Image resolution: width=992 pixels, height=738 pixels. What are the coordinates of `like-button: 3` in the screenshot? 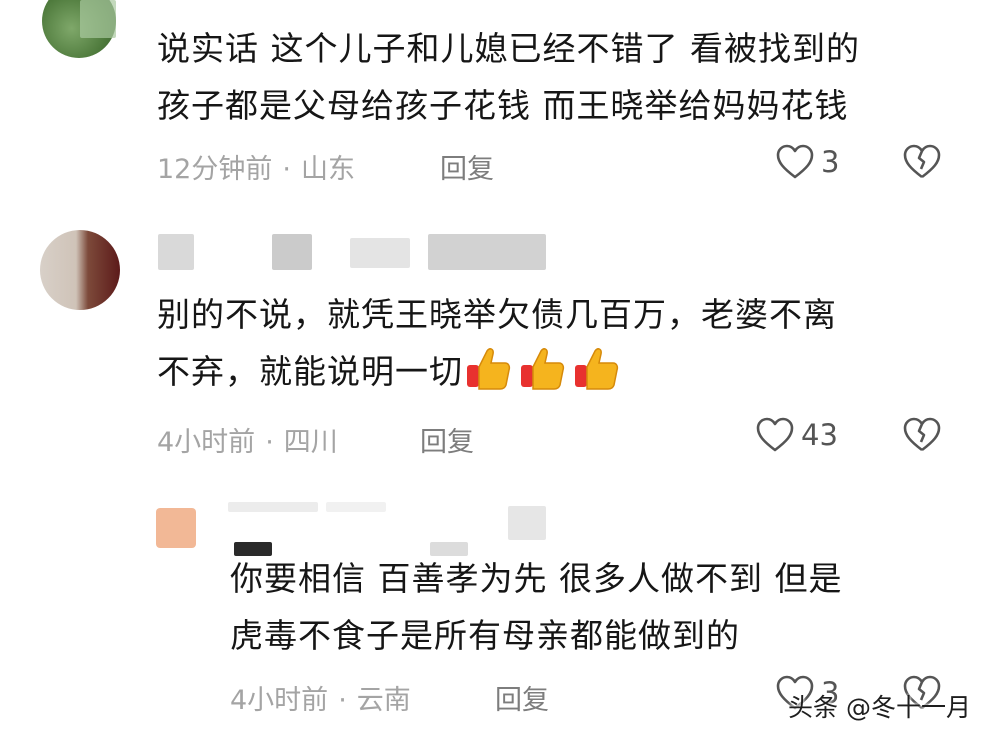 It's located at (807, 162).